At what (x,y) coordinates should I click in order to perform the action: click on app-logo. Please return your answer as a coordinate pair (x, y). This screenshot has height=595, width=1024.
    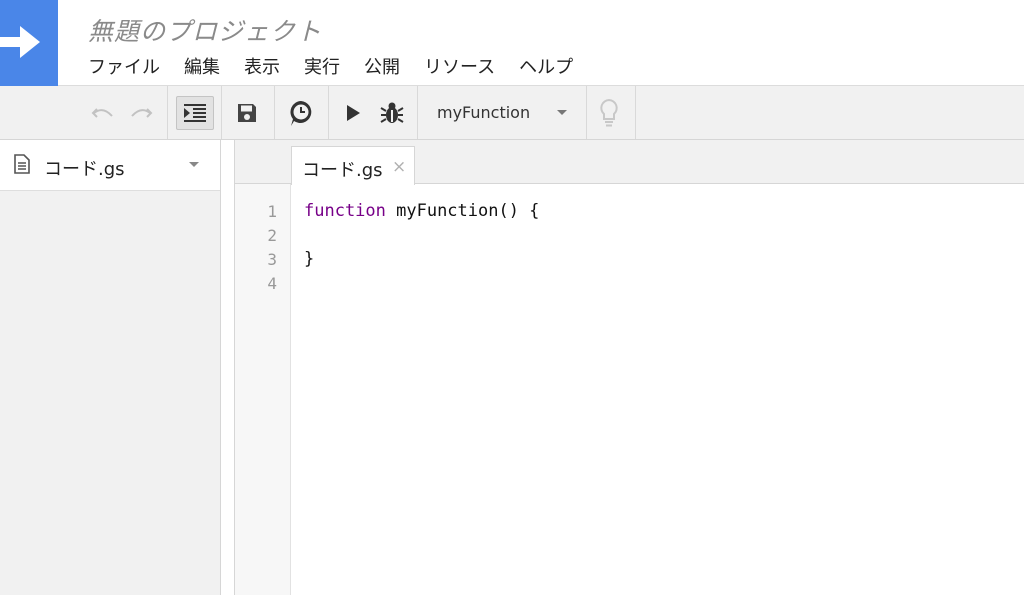
    Looking at the image, I should click on (29, 43).